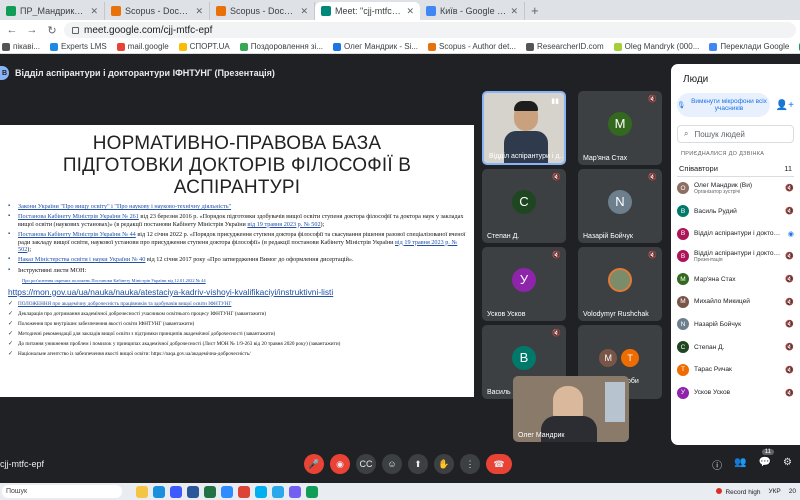  What do you see at coordinates (142, 491) in the screenshot?
I see `file-explorer-icon` at bounding box center [142, 491].